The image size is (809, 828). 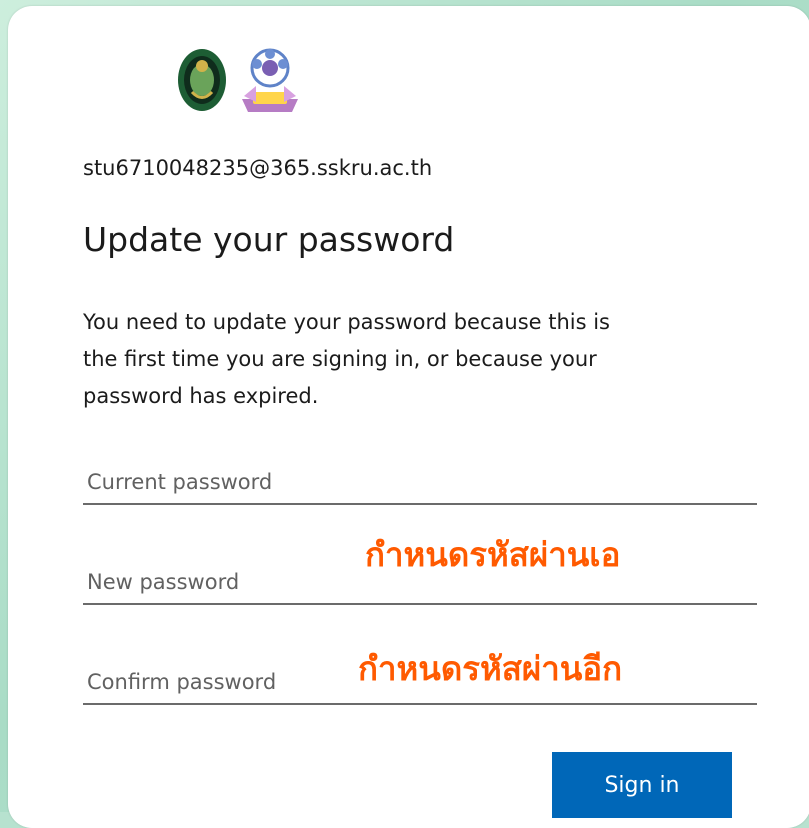 I want to click on sign-in-button: Sign in, so click(x=642, y=785).